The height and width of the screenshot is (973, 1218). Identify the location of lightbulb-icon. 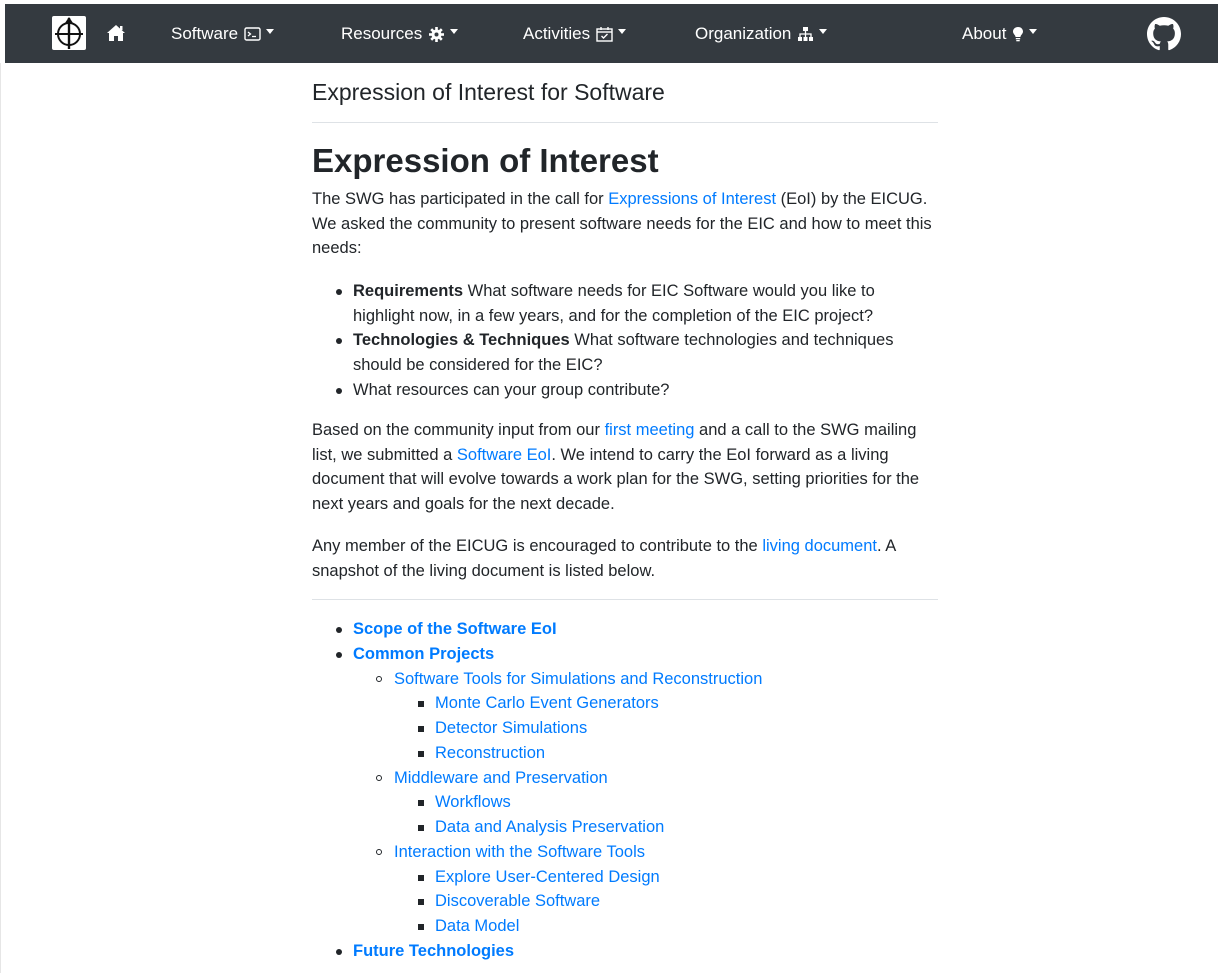
(1018, 34).